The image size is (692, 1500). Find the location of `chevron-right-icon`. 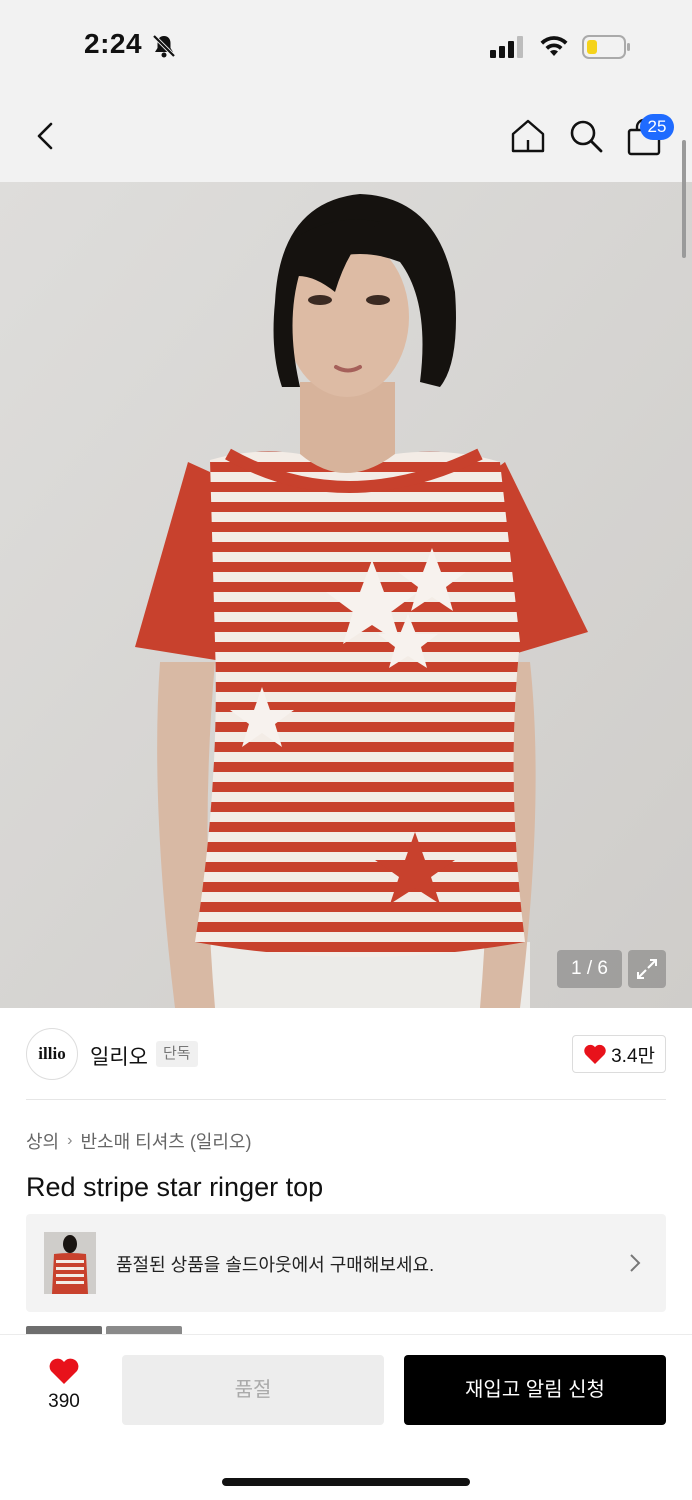

chevron-right-icon is located at coordinates (635, 1263).